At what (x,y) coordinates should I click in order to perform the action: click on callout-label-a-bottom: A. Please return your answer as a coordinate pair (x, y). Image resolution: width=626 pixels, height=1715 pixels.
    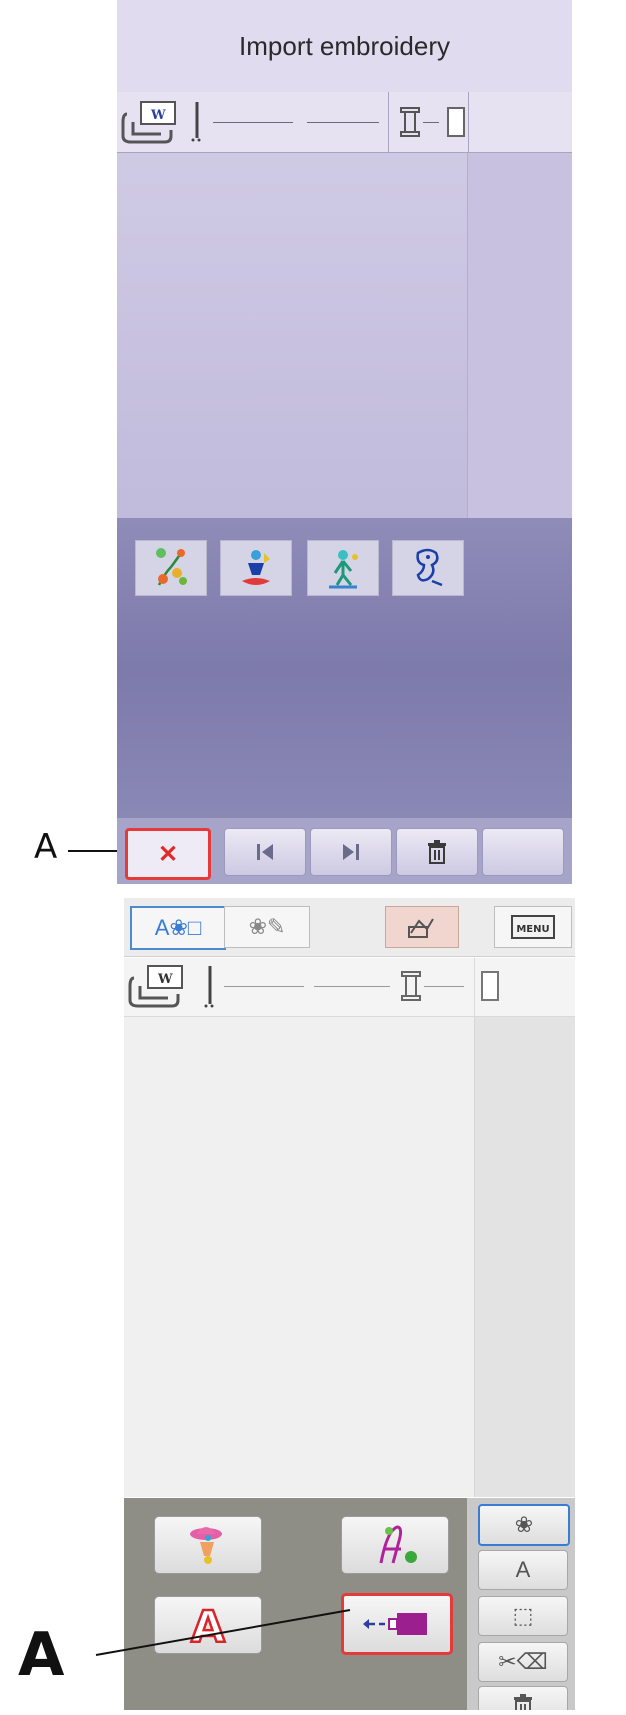
    Looking at the image, I should click on (41, 1655).